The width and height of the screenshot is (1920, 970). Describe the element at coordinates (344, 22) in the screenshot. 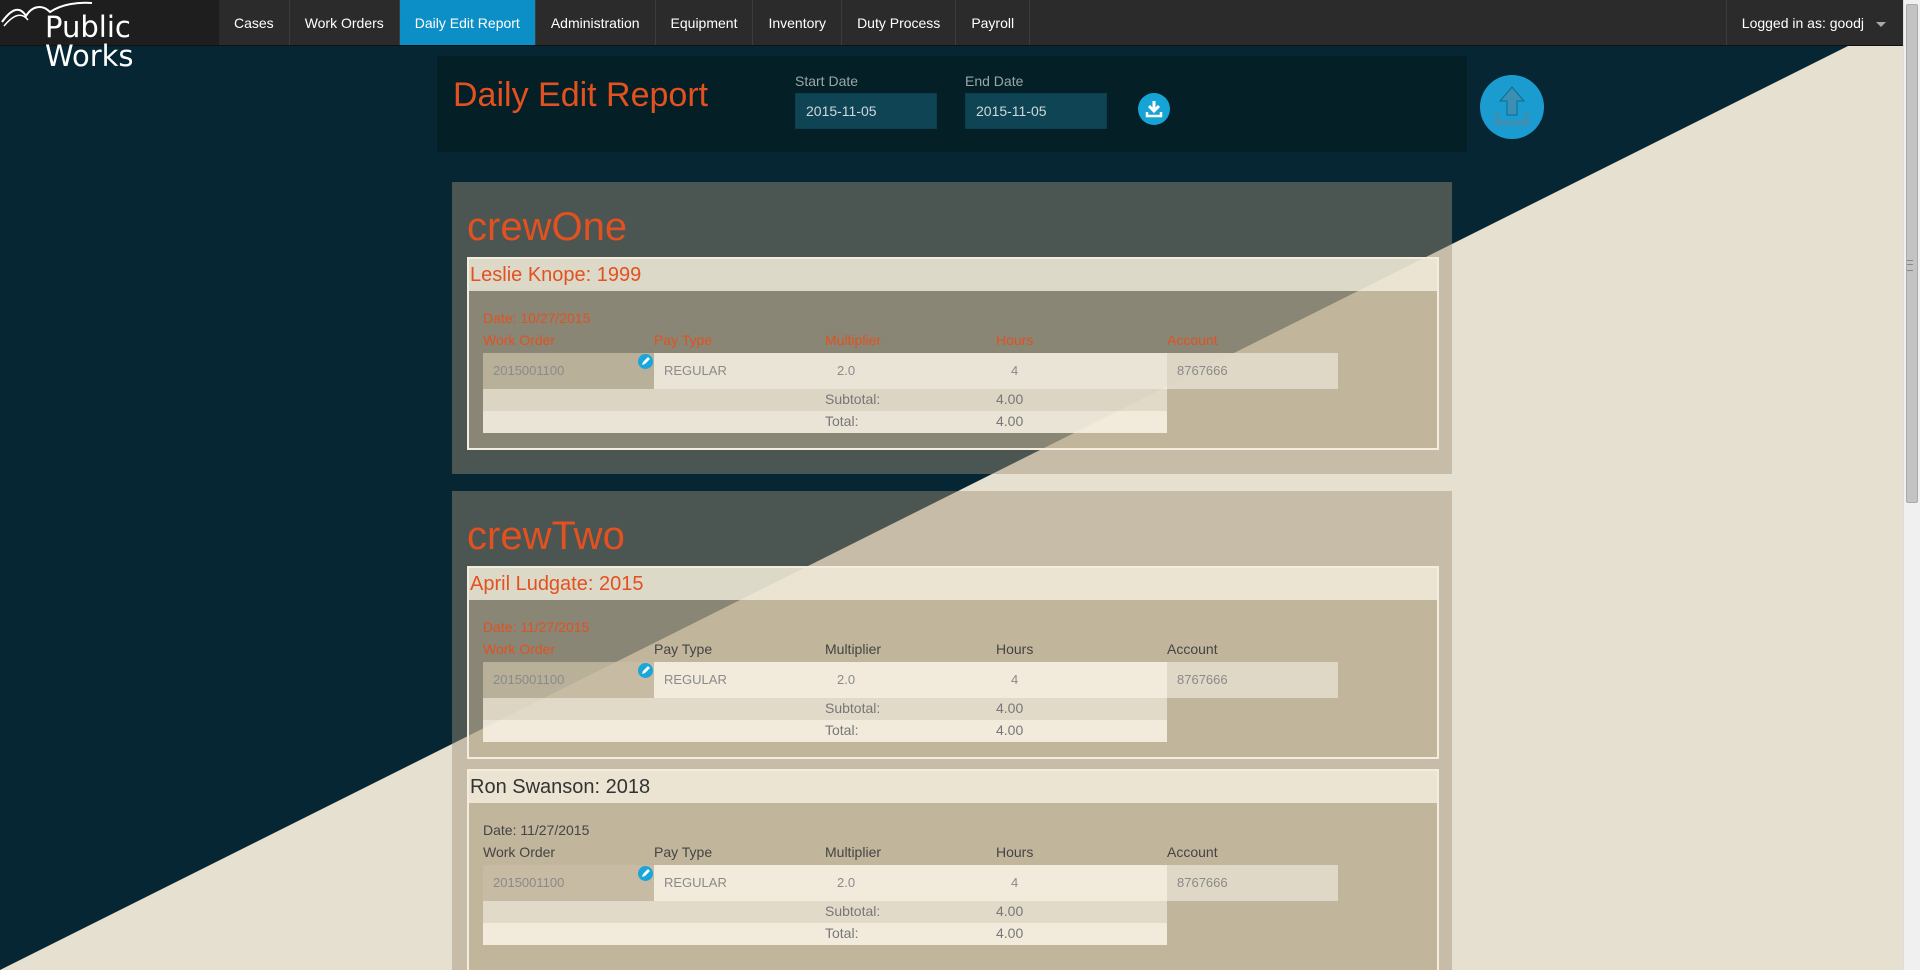

I see `nav-item-work-orders: Work Orders` at that location.